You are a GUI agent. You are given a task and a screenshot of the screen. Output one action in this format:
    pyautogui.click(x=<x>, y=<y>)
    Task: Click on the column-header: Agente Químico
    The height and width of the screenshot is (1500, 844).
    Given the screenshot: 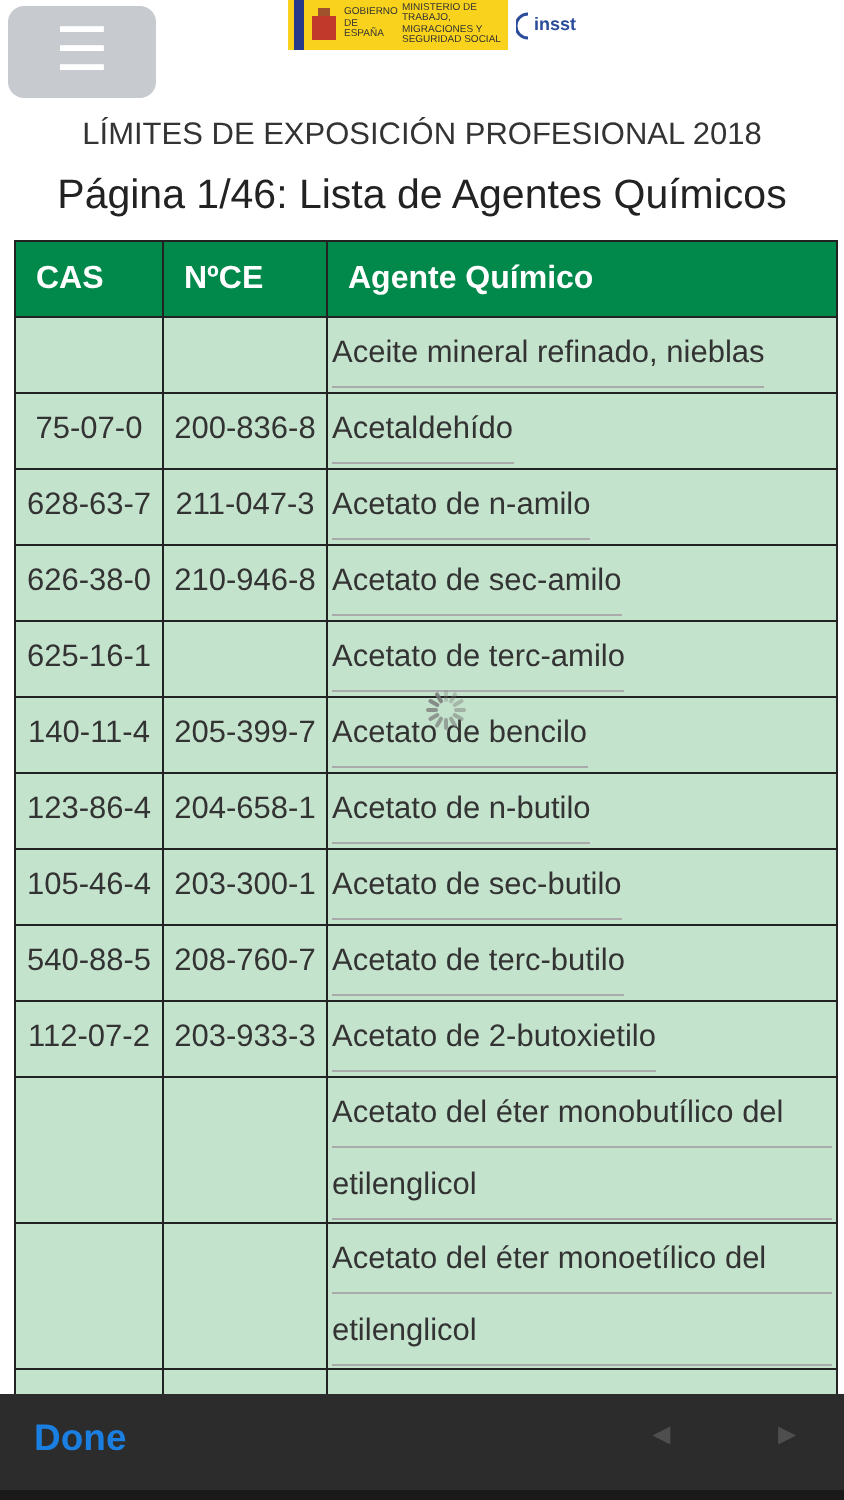 What is the action you would take?
    pyautogui.click(x=582, y=279)
    